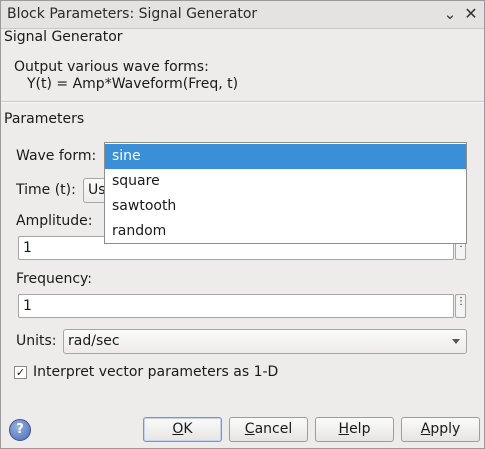 The image size is (485, 449). I want to click on cancel-label: ancel, so click(273, 429).